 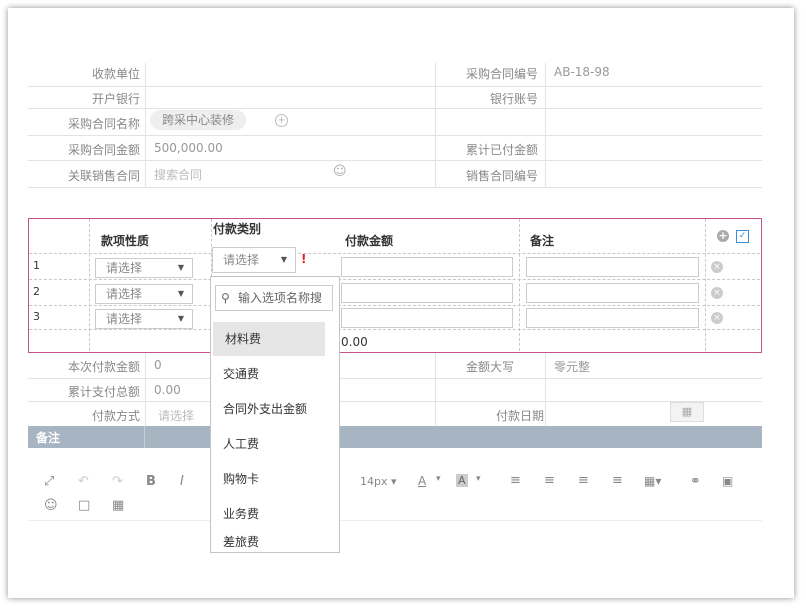 I want to click on remark-editor-area, so click(x=395, y=550).